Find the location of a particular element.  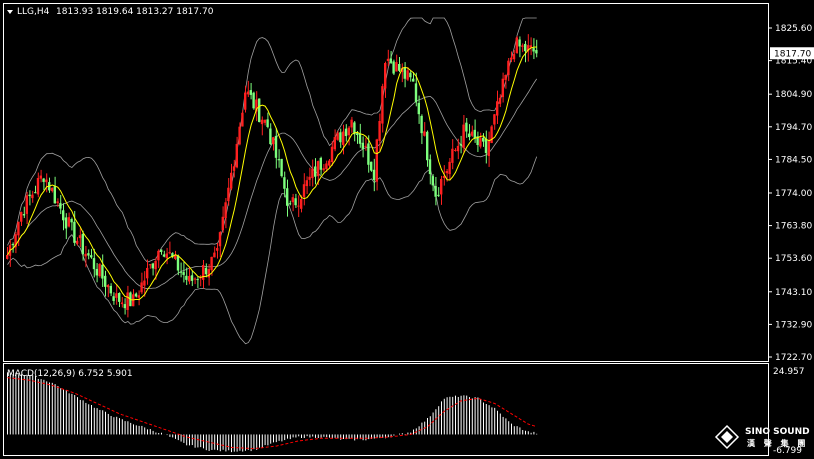

macd-label: MACD(12,26,9) 6.752 5.901 is located at coordinates (70, 374).